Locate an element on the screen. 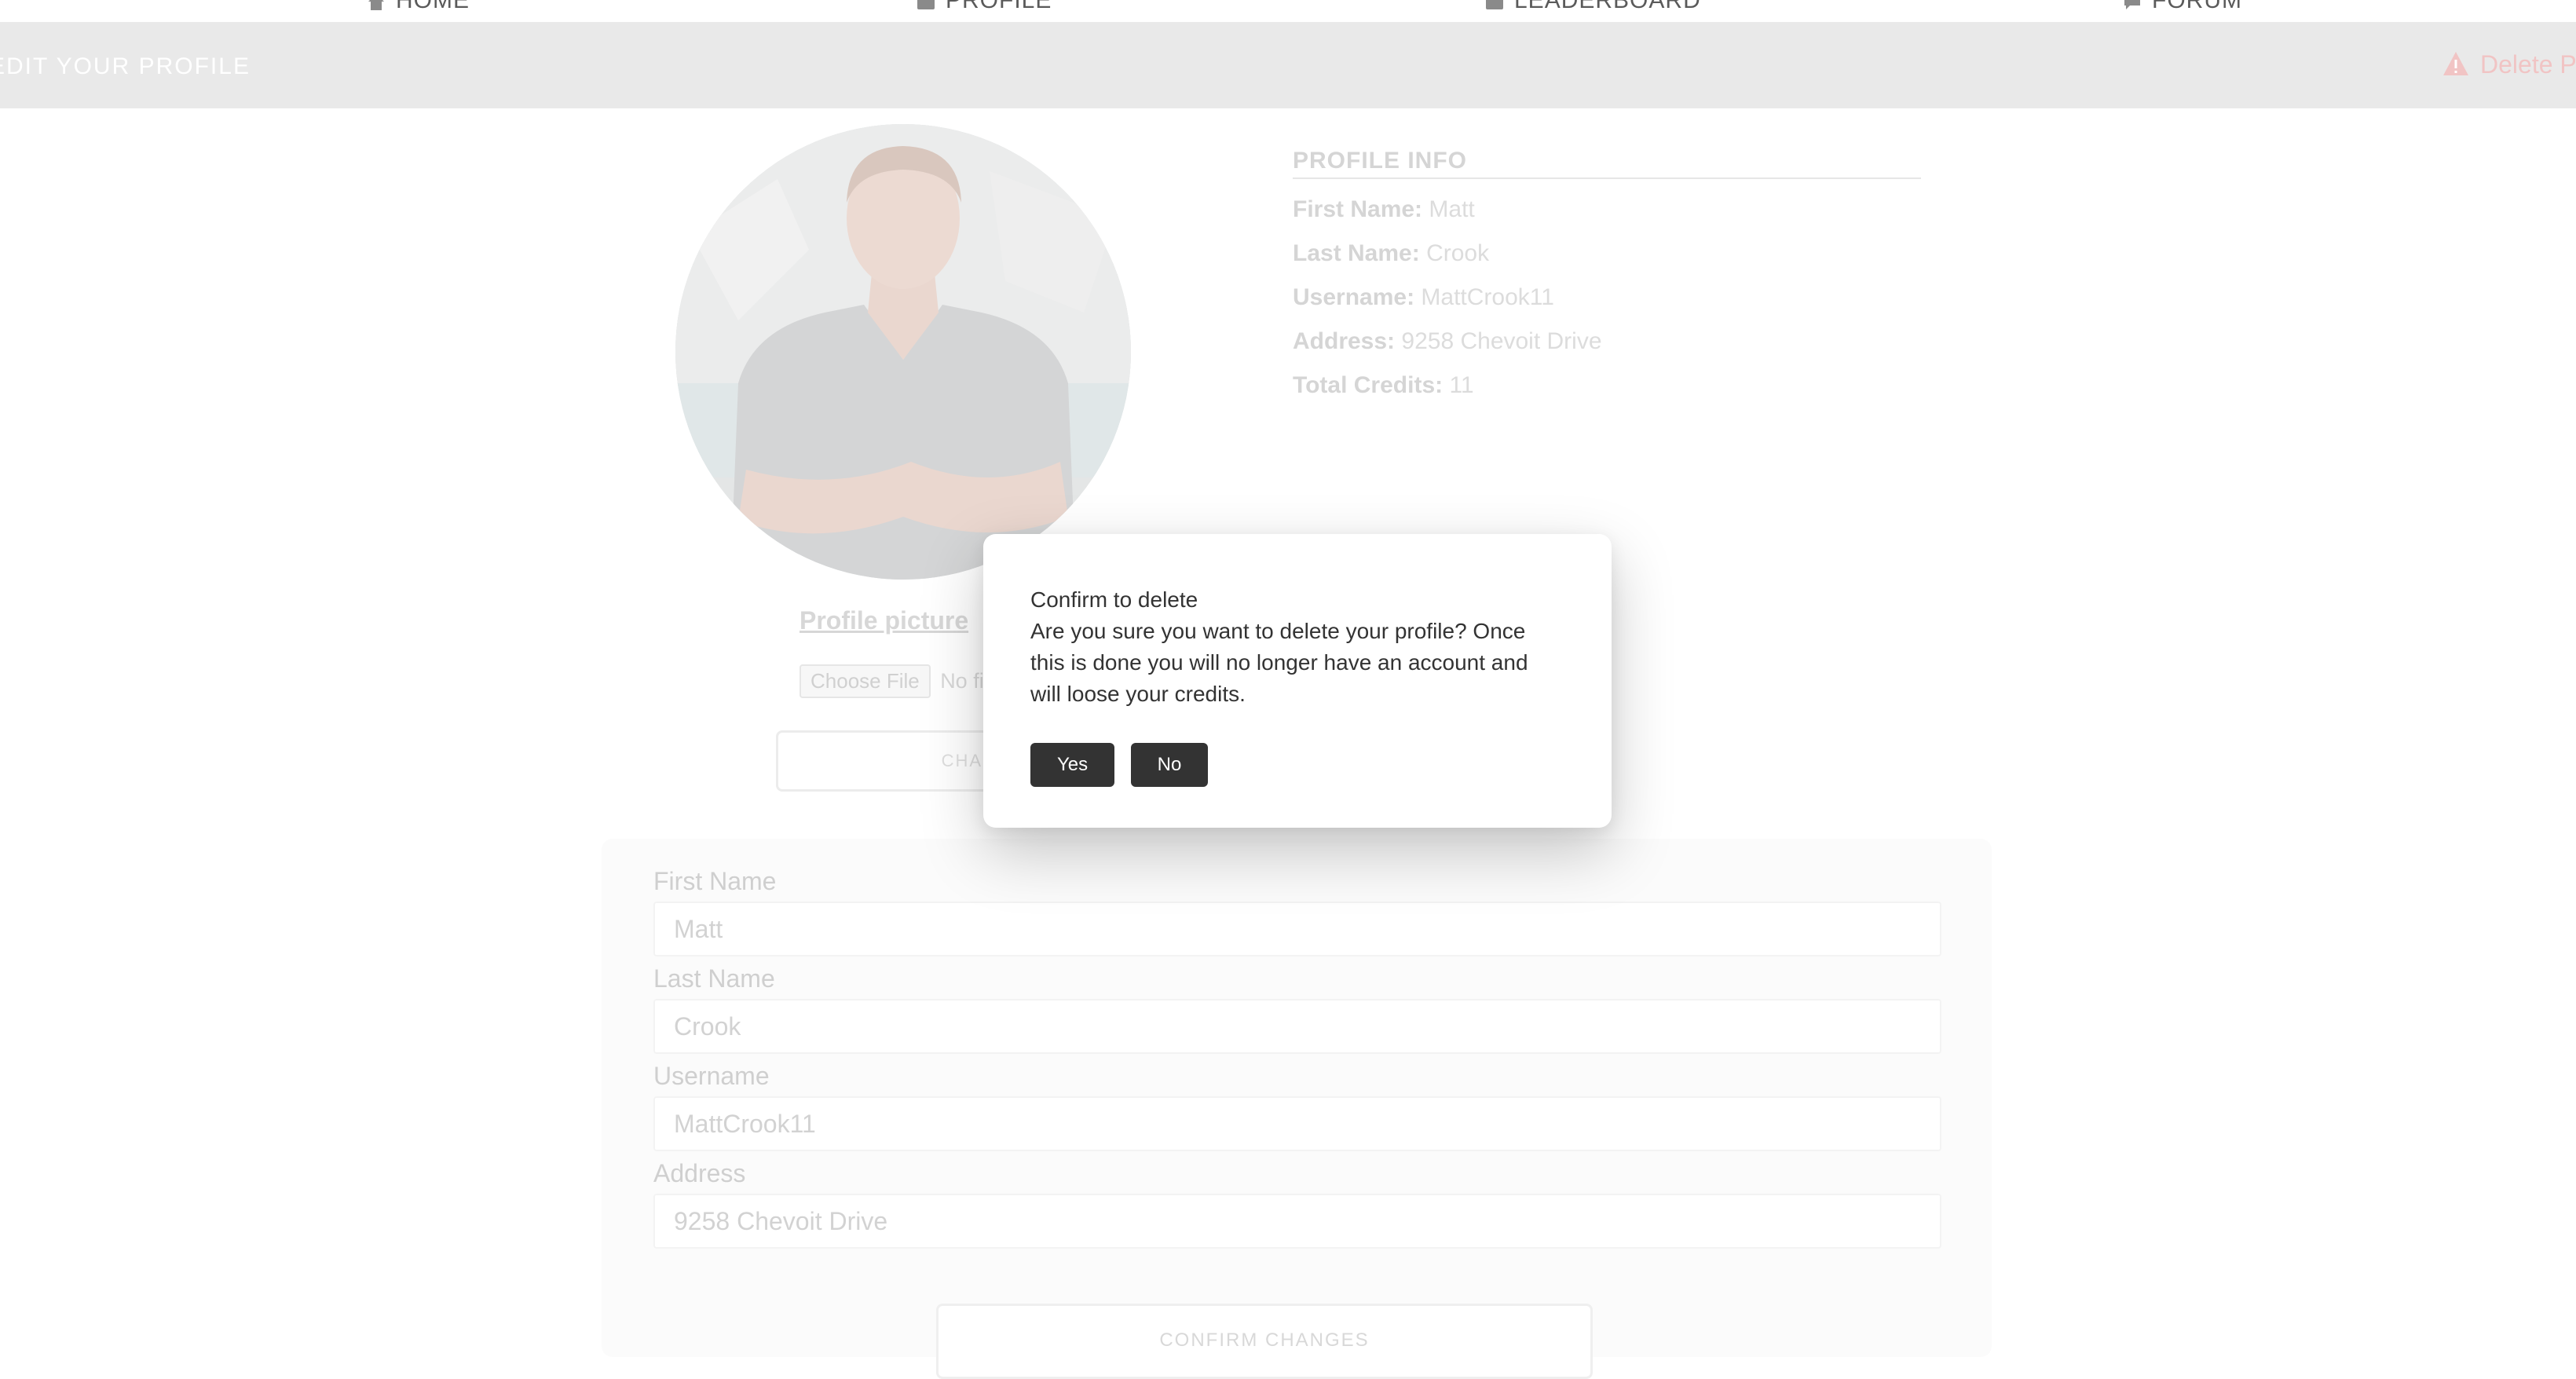  last-name-field is located at coordinates (1297, 1026).